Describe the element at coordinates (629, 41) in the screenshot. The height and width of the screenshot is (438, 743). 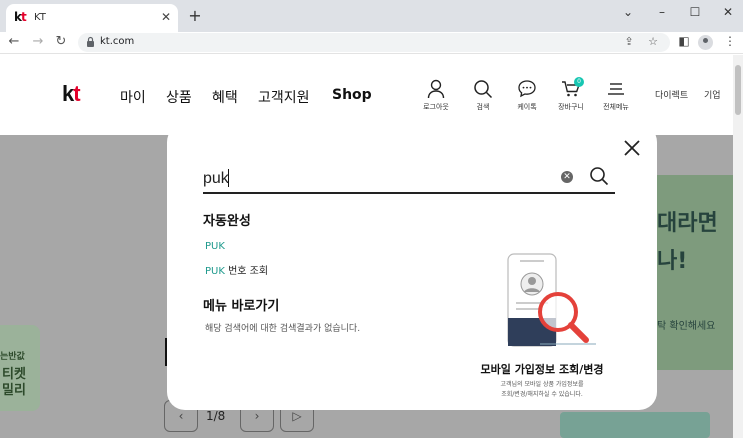
I see `share-icon: ⇪` at that location.